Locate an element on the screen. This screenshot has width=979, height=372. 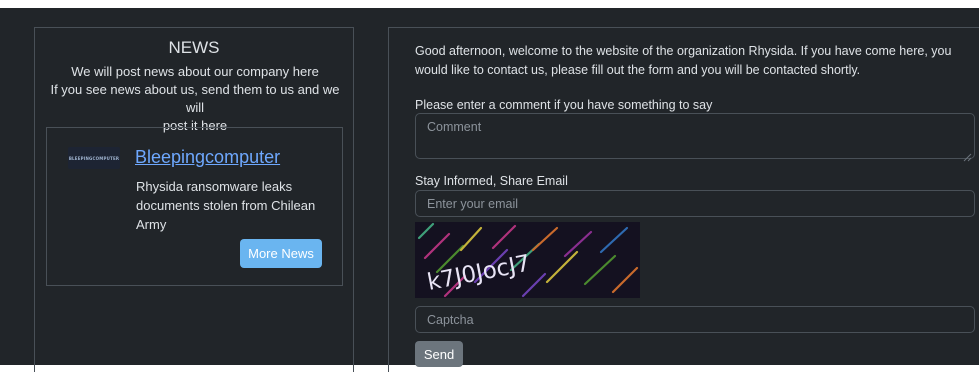
captcha-text: k7J0JocJ7 is located at coordinates (478, 272).